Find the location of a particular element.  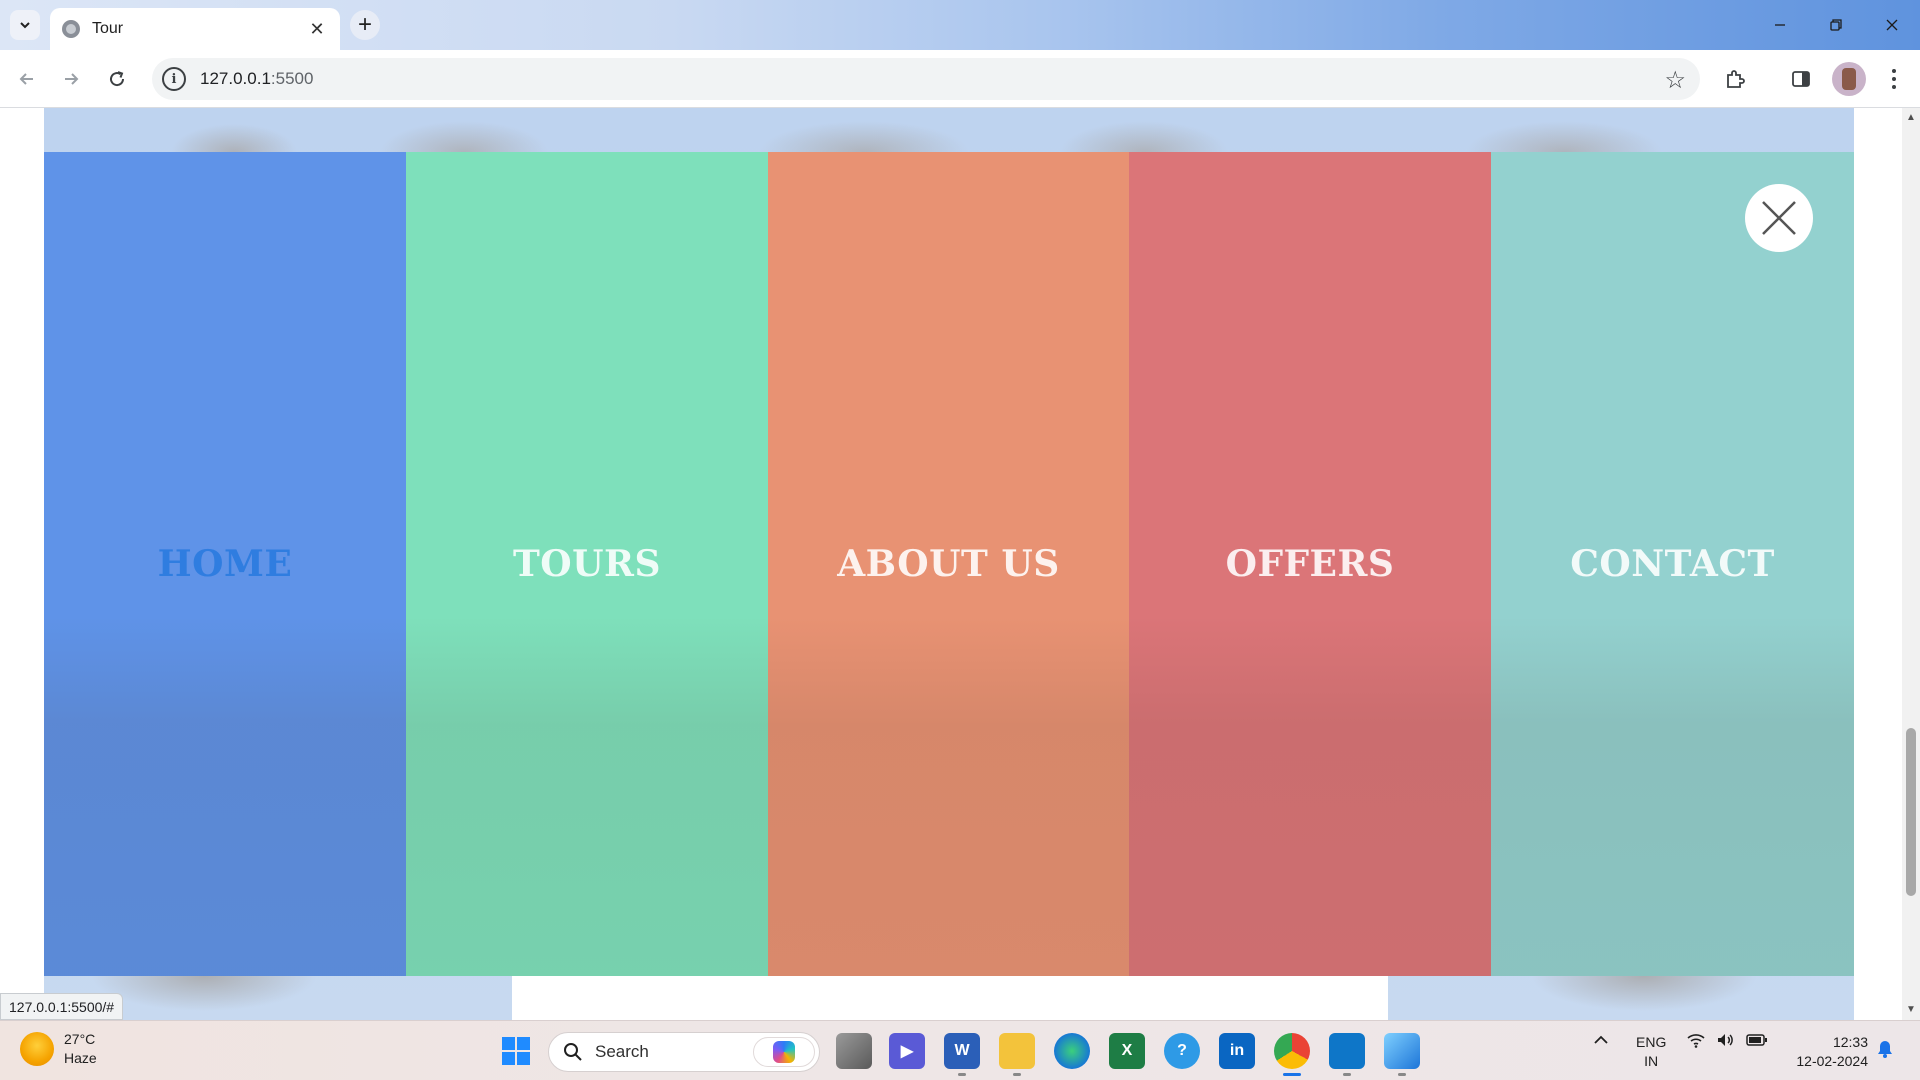

content-box is located at coordinates (950, 998).